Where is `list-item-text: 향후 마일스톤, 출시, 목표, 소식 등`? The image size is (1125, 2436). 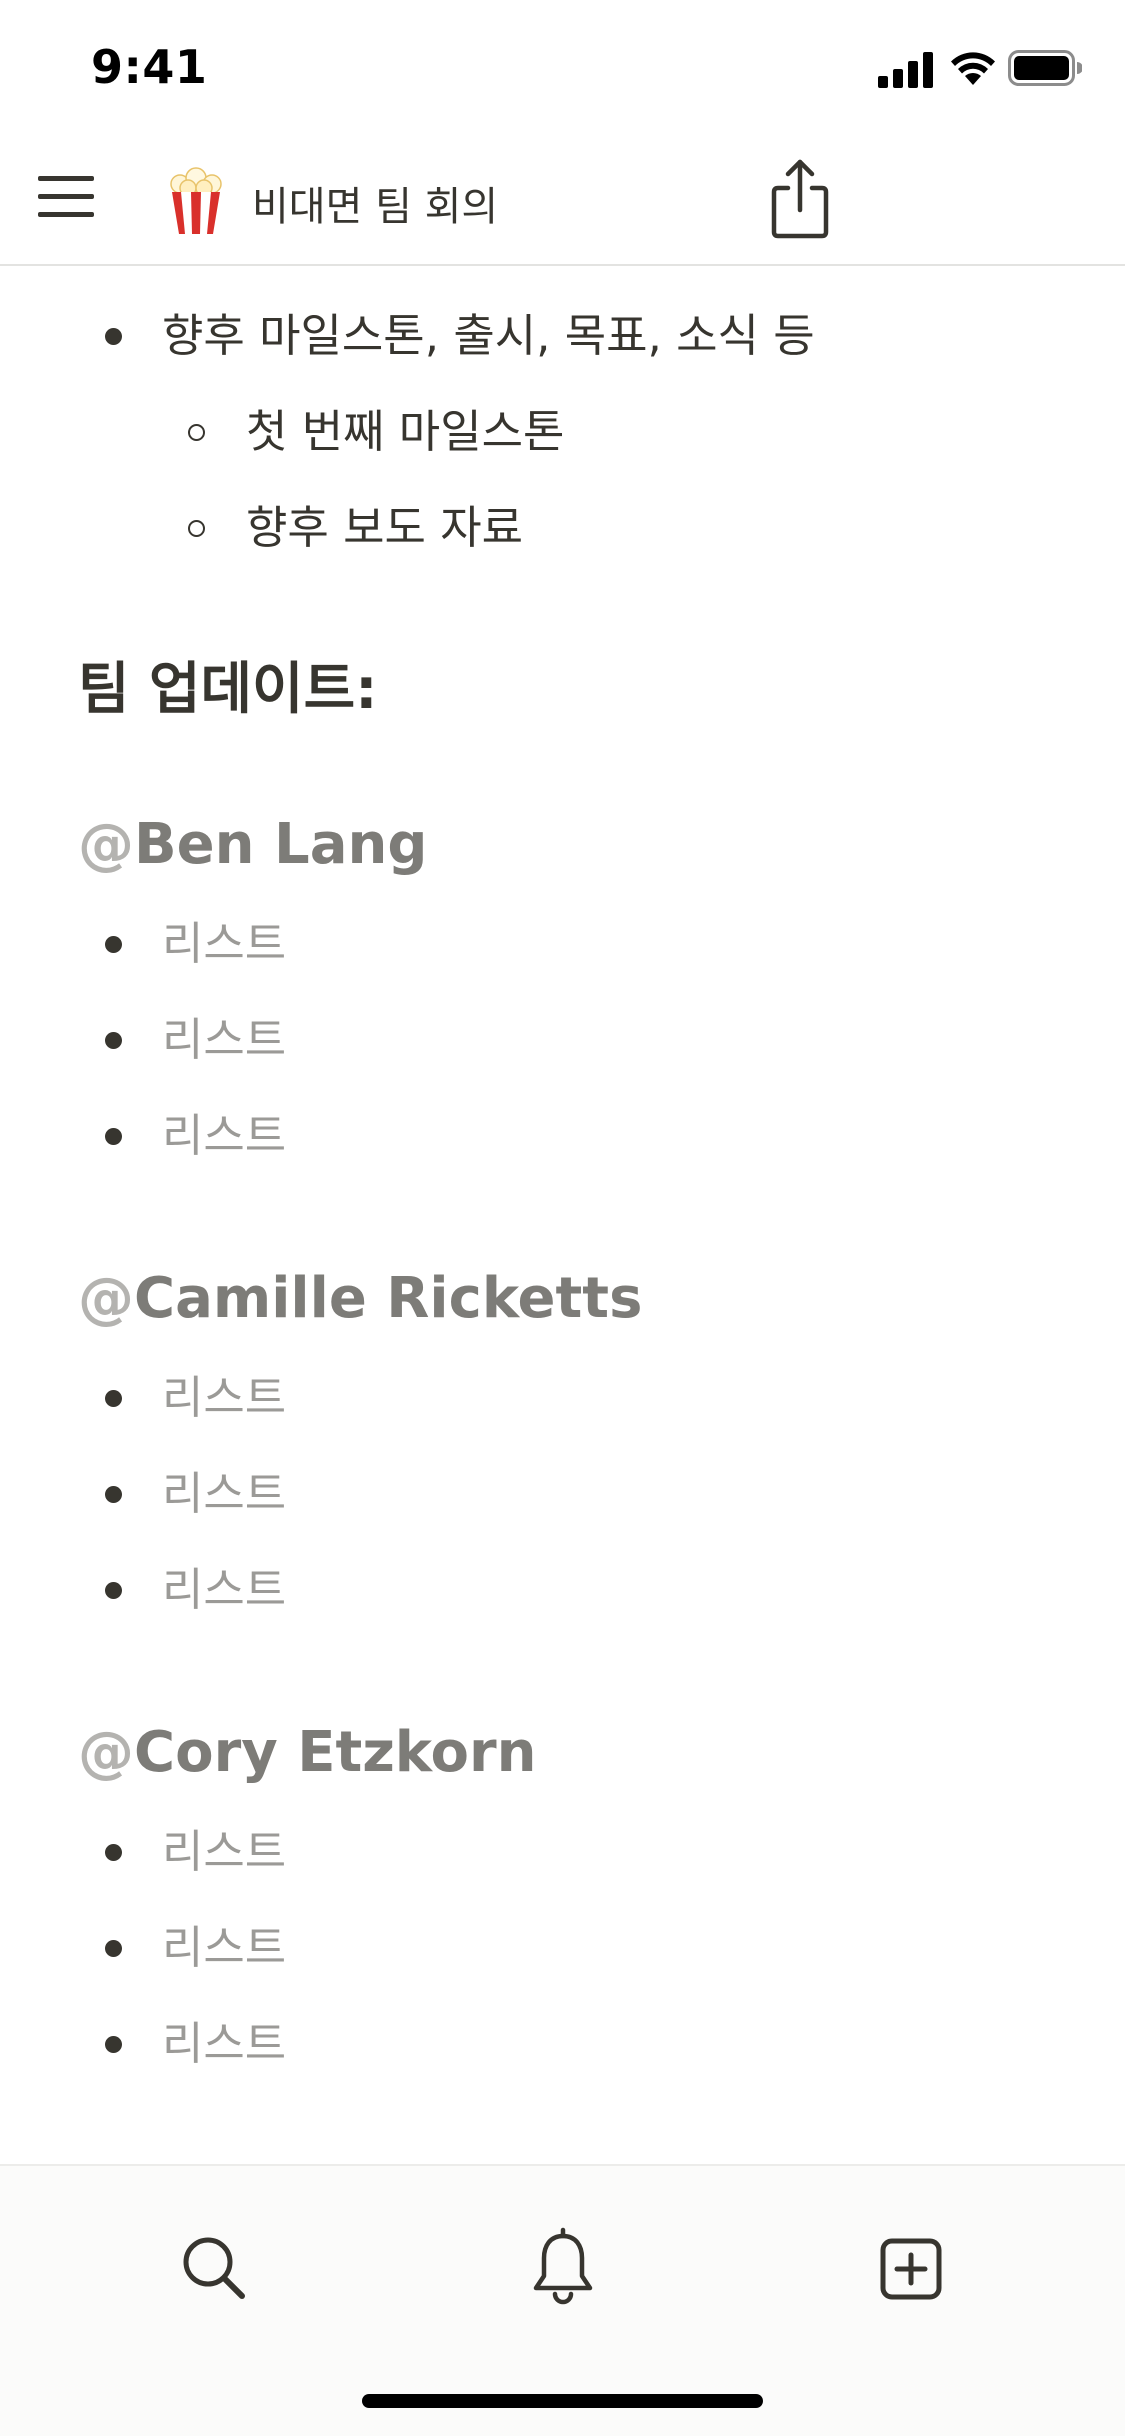 list-item-text: 향후 마일스톤, 출시, 목표, 소식 등 is located at coordinates (488, 335).